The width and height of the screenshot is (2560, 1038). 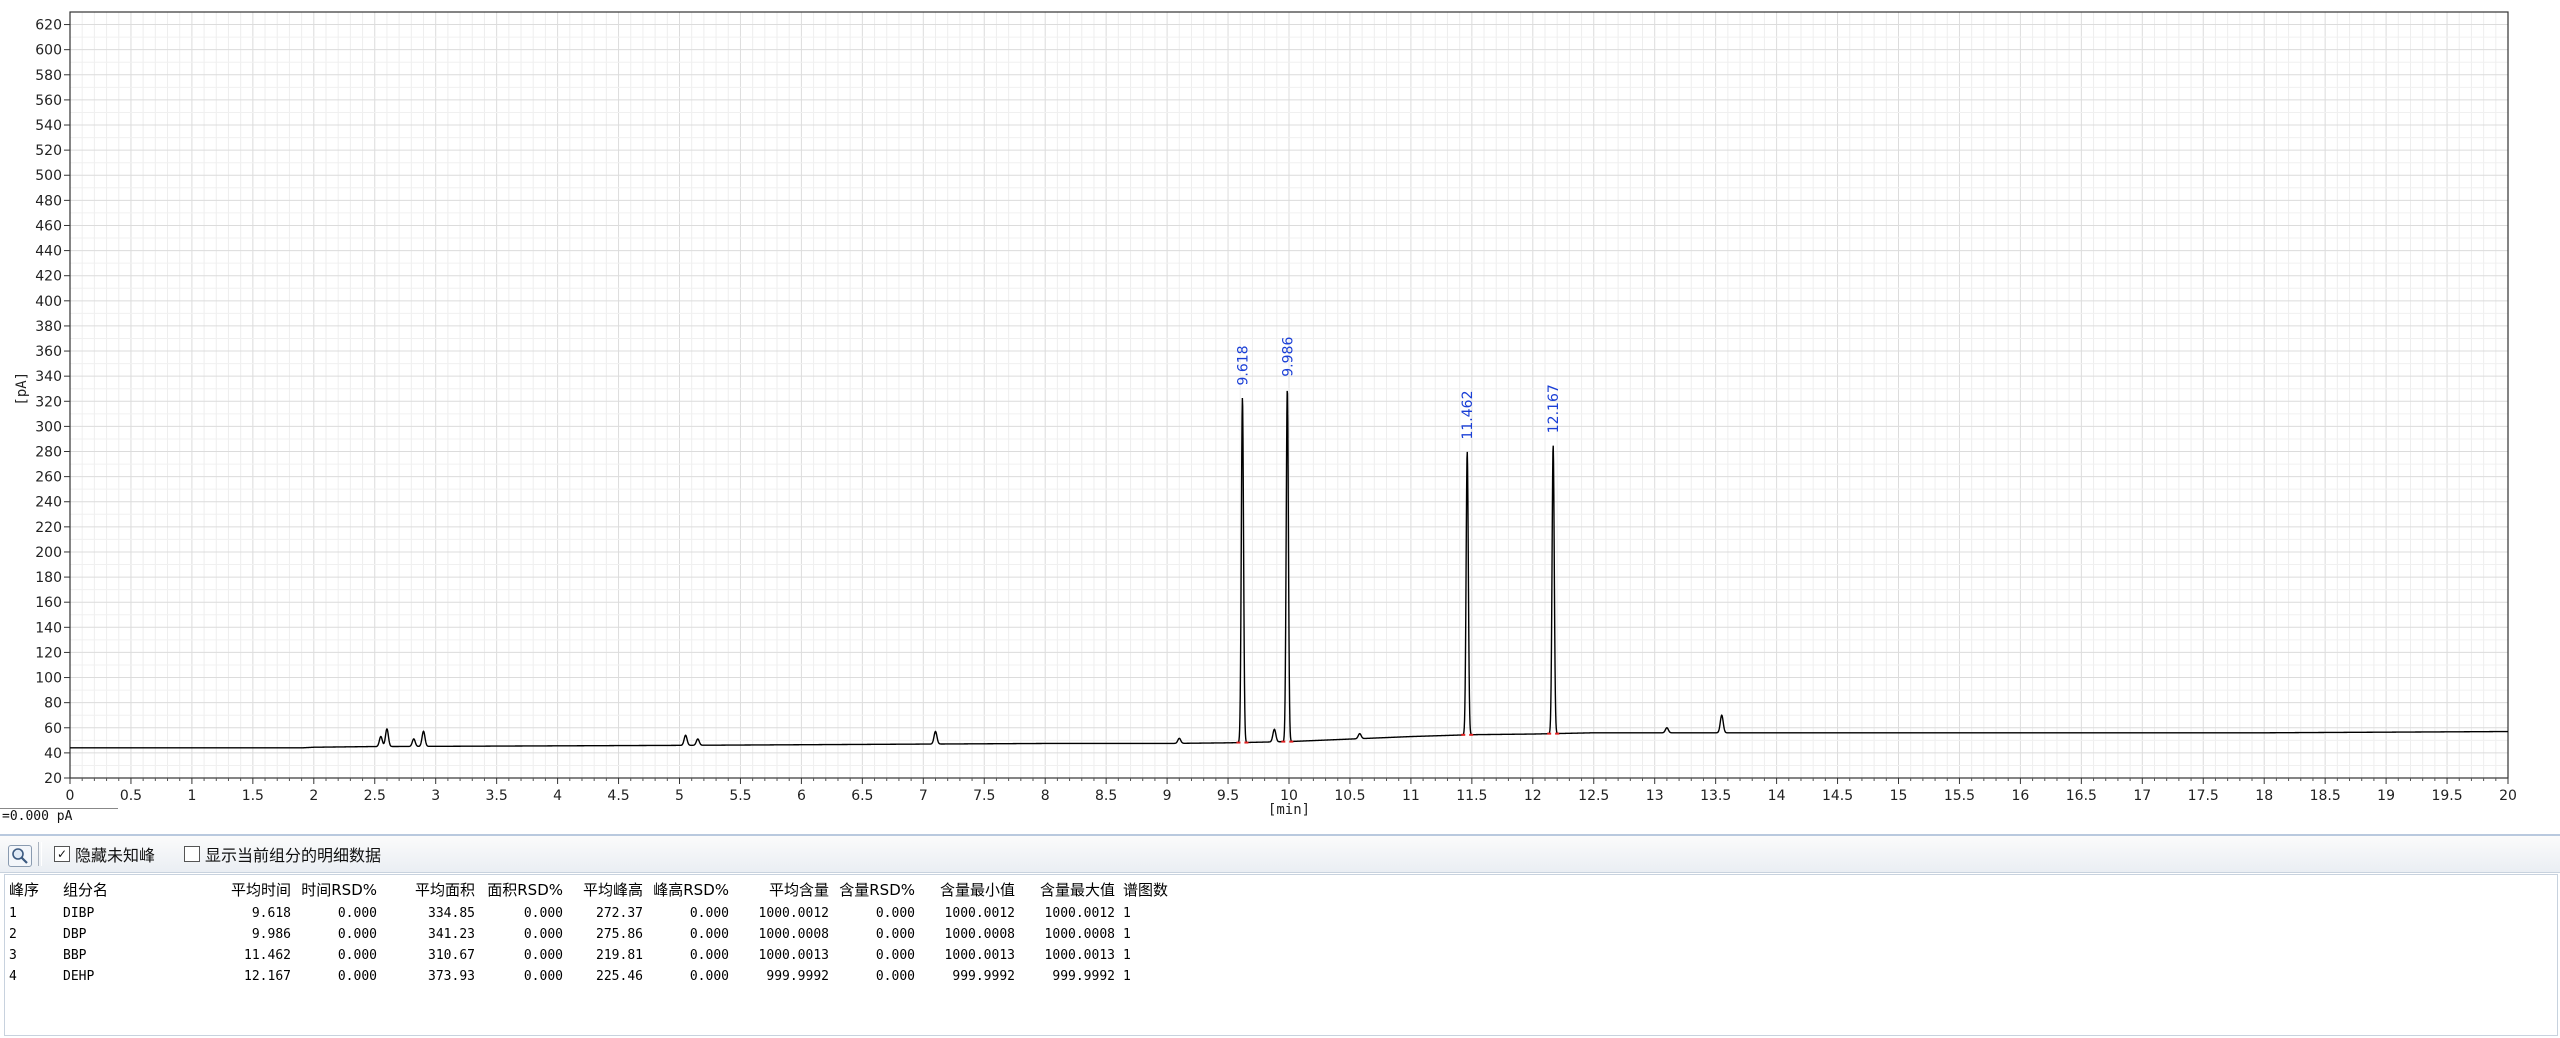 What do you see at coordinates (48, 201) in the screenshot?
I see `y-tick-label: 480` at bounding box center [48, 201].